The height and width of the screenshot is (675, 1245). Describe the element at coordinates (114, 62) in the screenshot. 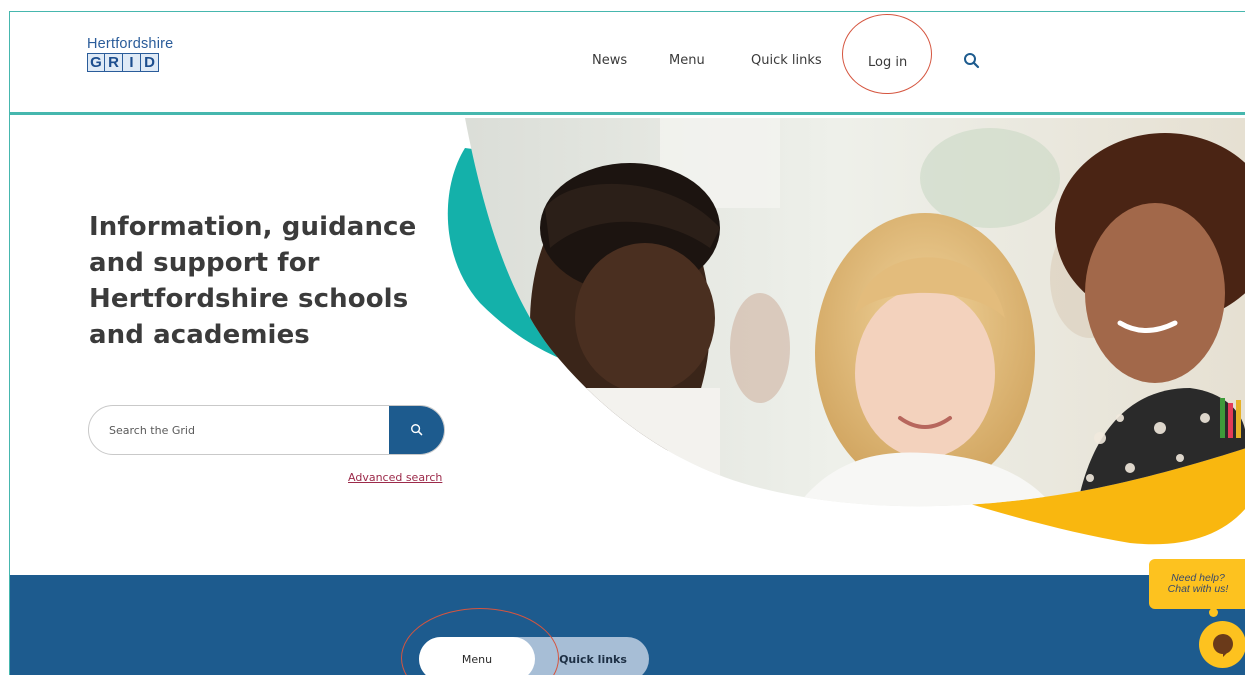

I see `logo-letter: R` at that location.